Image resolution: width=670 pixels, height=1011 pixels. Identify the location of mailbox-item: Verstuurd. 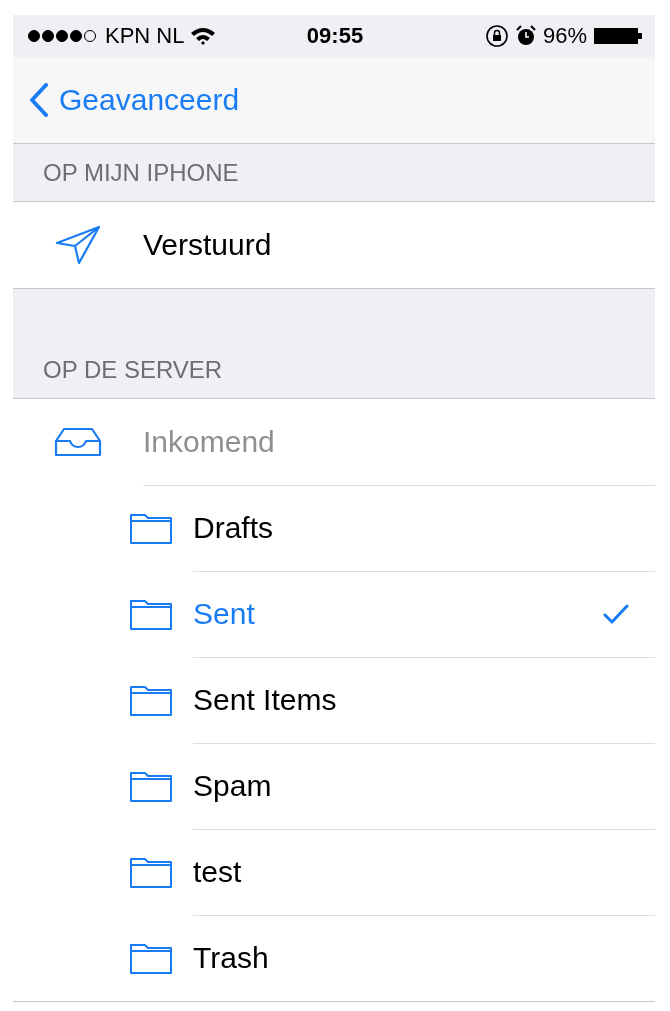
(207, 245).